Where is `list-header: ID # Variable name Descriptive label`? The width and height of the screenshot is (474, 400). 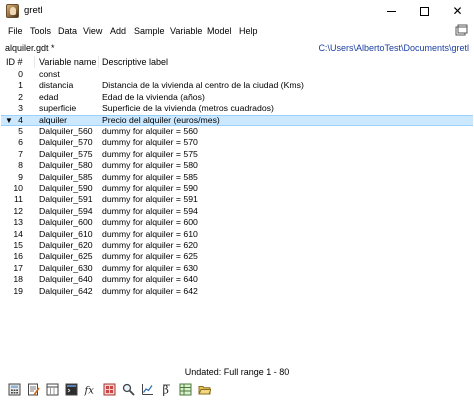 list-header: ID # Variable name Descriptive label is located at coordinates (237, 62).